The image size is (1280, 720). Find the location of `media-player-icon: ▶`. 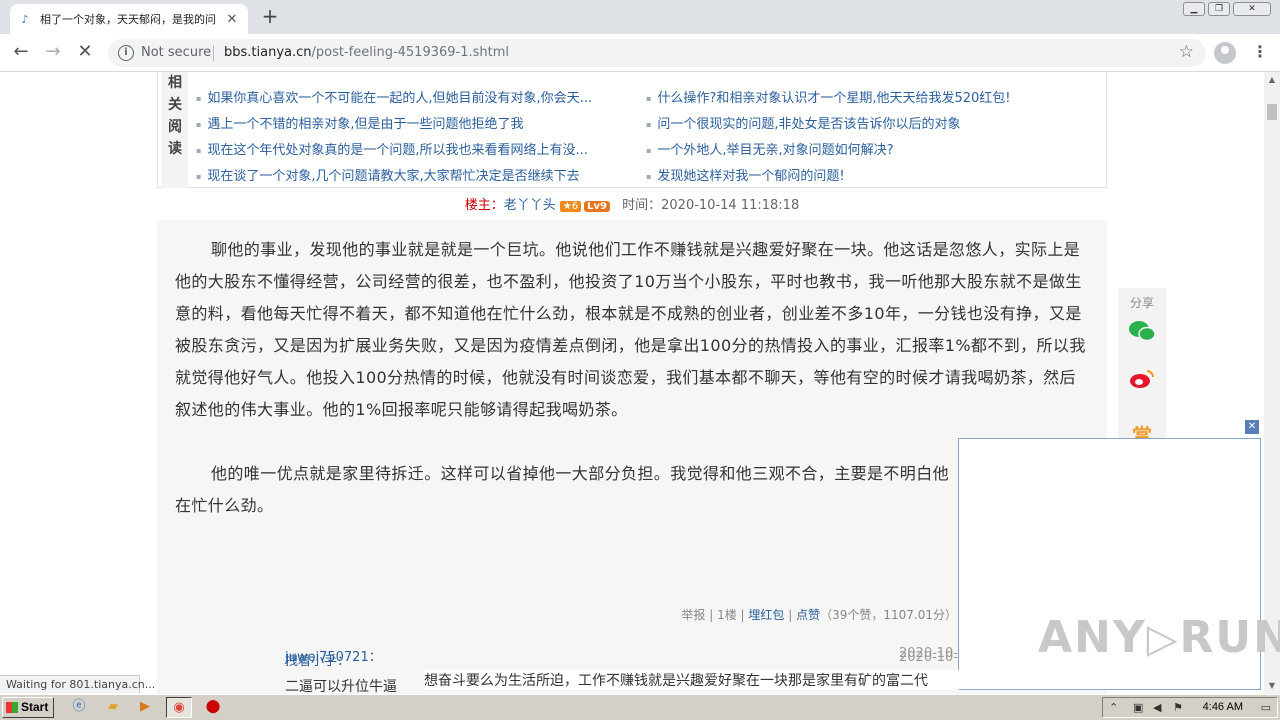

media-player-icon: ▶ is located at coordinates (145, 707).